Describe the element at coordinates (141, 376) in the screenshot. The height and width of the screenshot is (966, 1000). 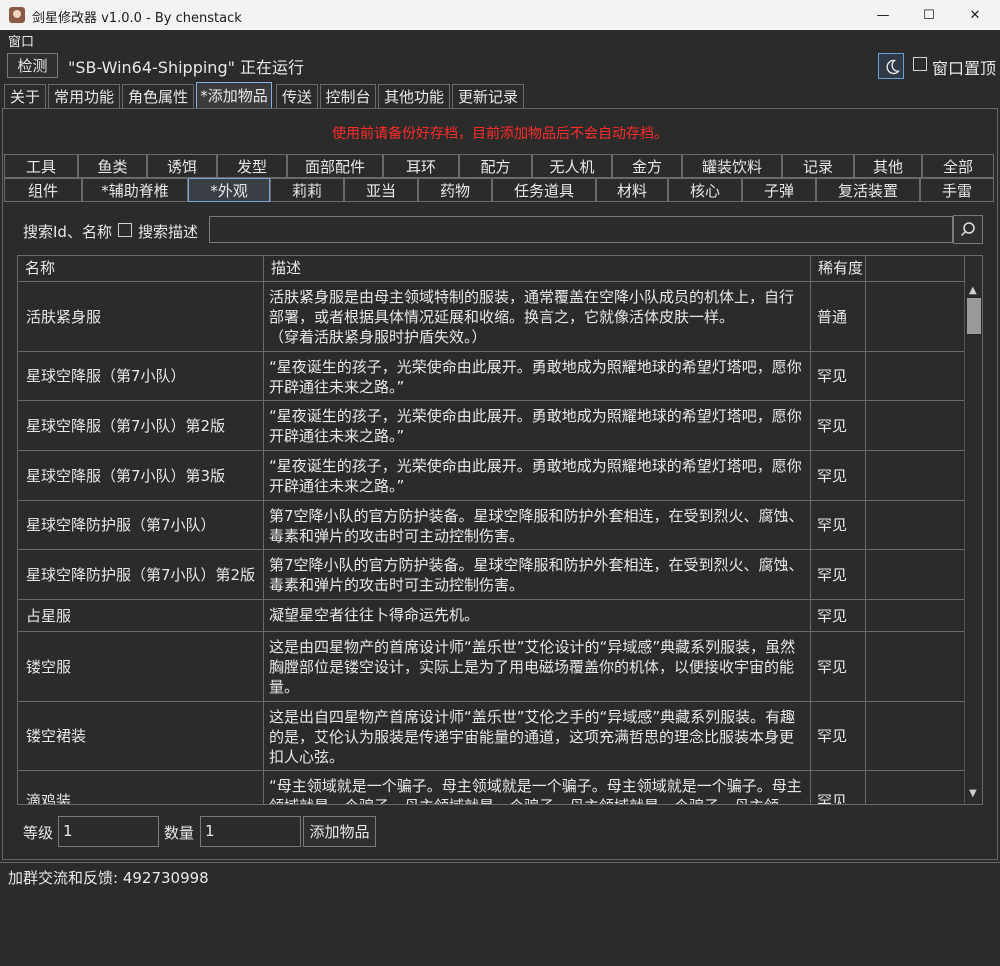
I see `item-name-cell: 星球空降服（第7小队）` at that location.